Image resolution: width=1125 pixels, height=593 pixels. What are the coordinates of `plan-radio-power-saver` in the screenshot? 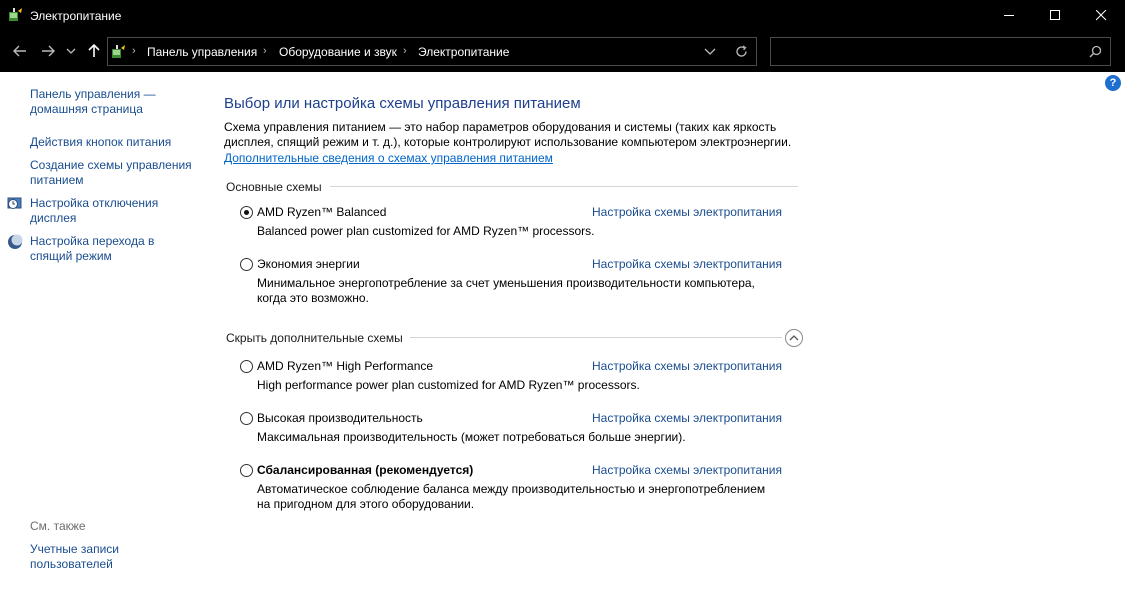 It's located at (246, 264).